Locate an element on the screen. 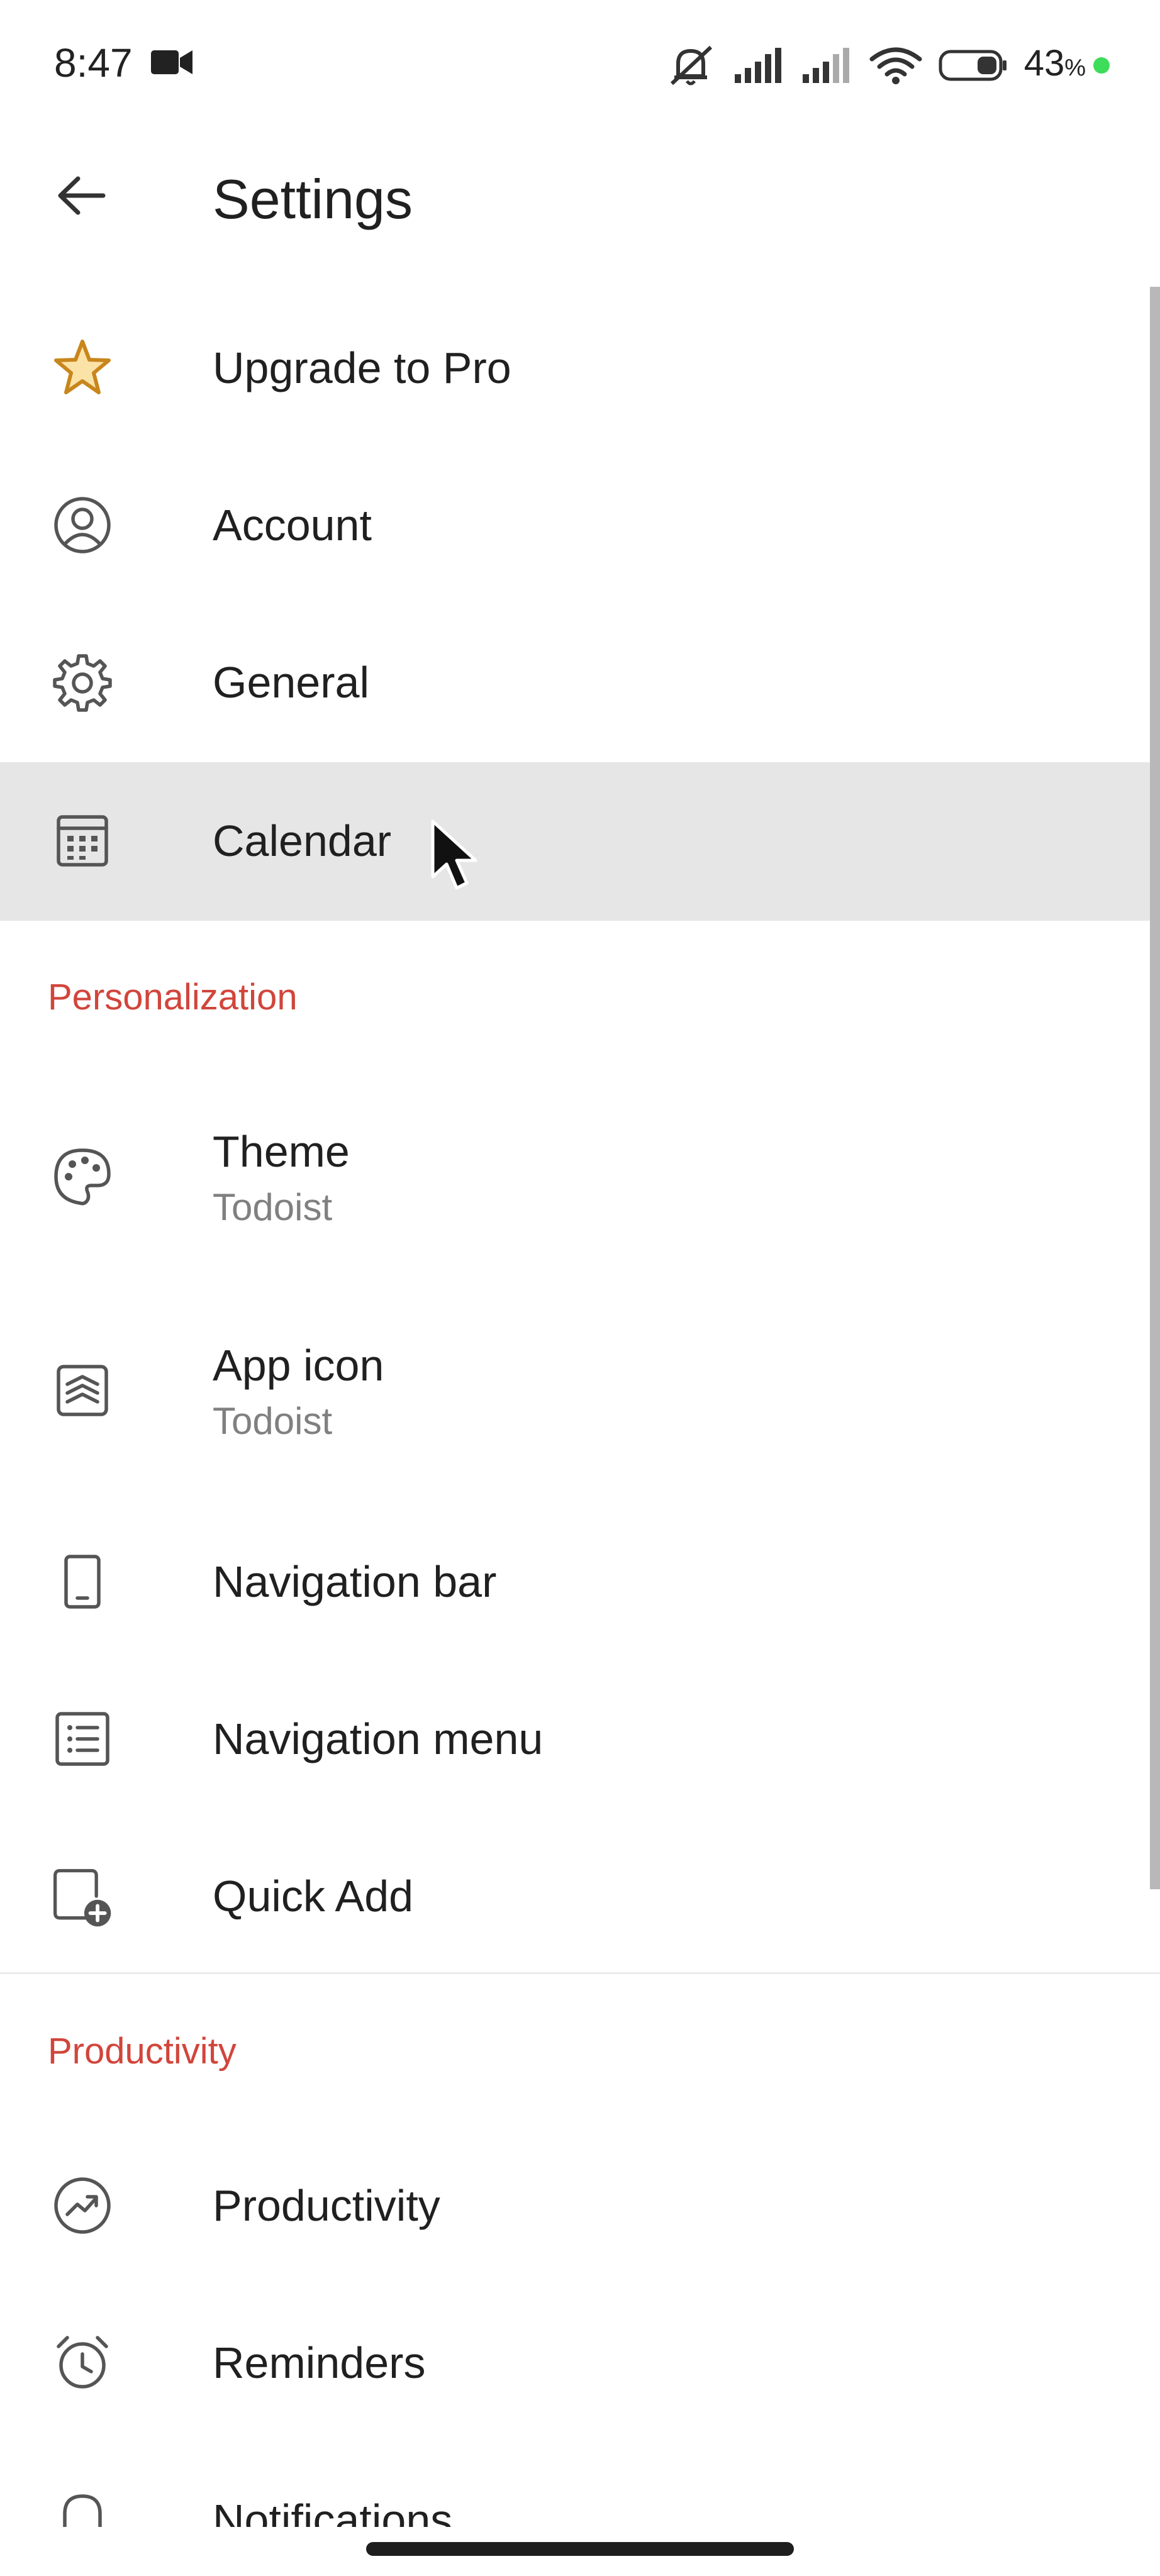  section-header-productivity: Productivity is located at coordinates (142, 2051).